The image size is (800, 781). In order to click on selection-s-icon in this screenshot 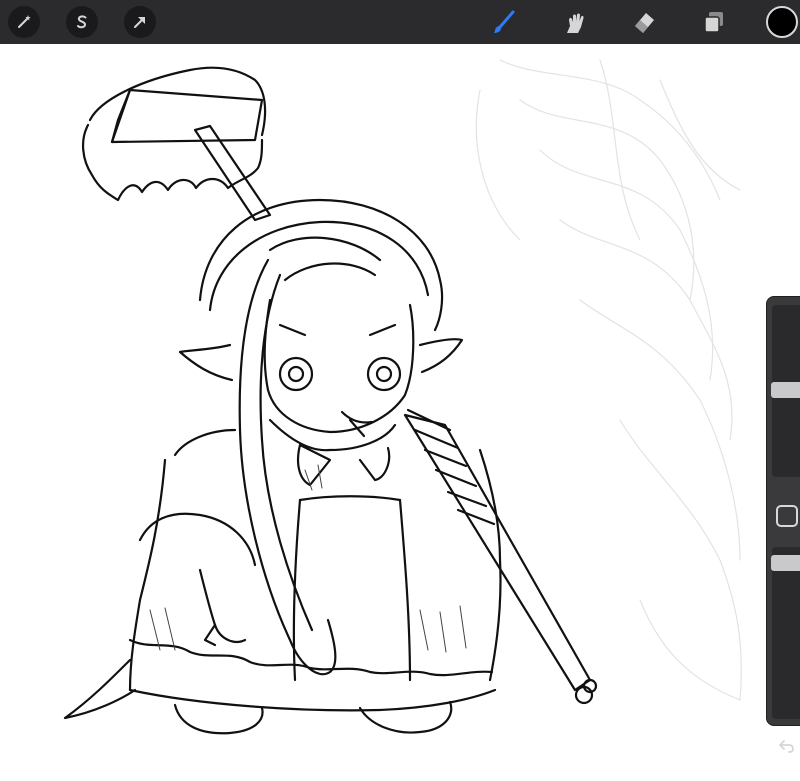, I will do `click(82, 22)`.